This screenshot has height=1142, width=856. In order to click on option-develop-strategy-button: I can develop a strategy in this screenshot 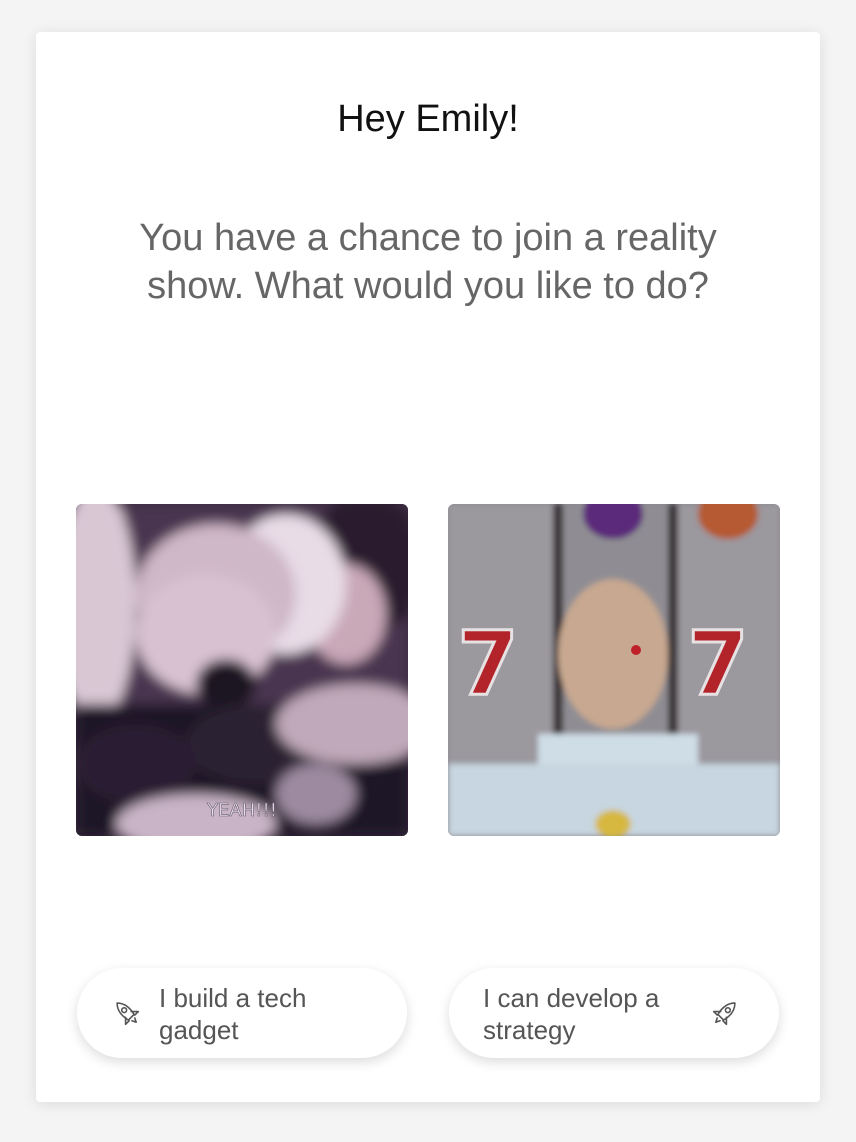, I will do `click(614, 1013)`.